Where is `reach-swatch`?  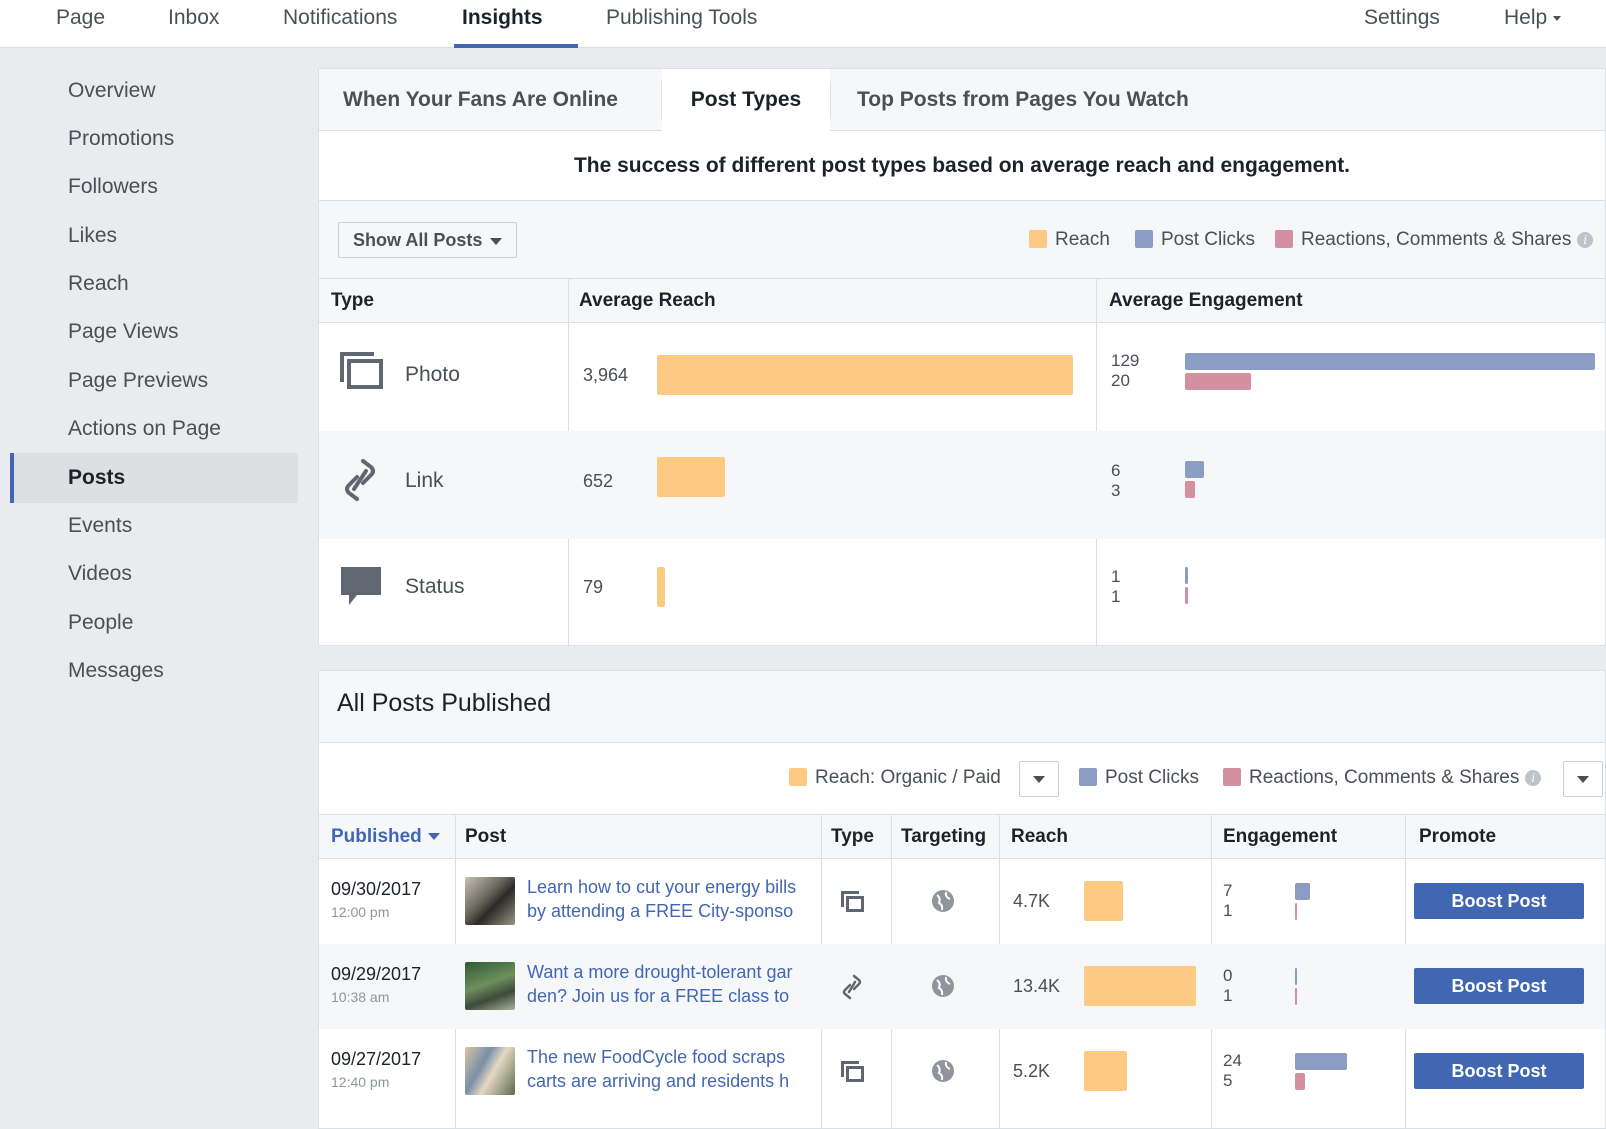 reach-swatch is located at coordinates (1038, 239).